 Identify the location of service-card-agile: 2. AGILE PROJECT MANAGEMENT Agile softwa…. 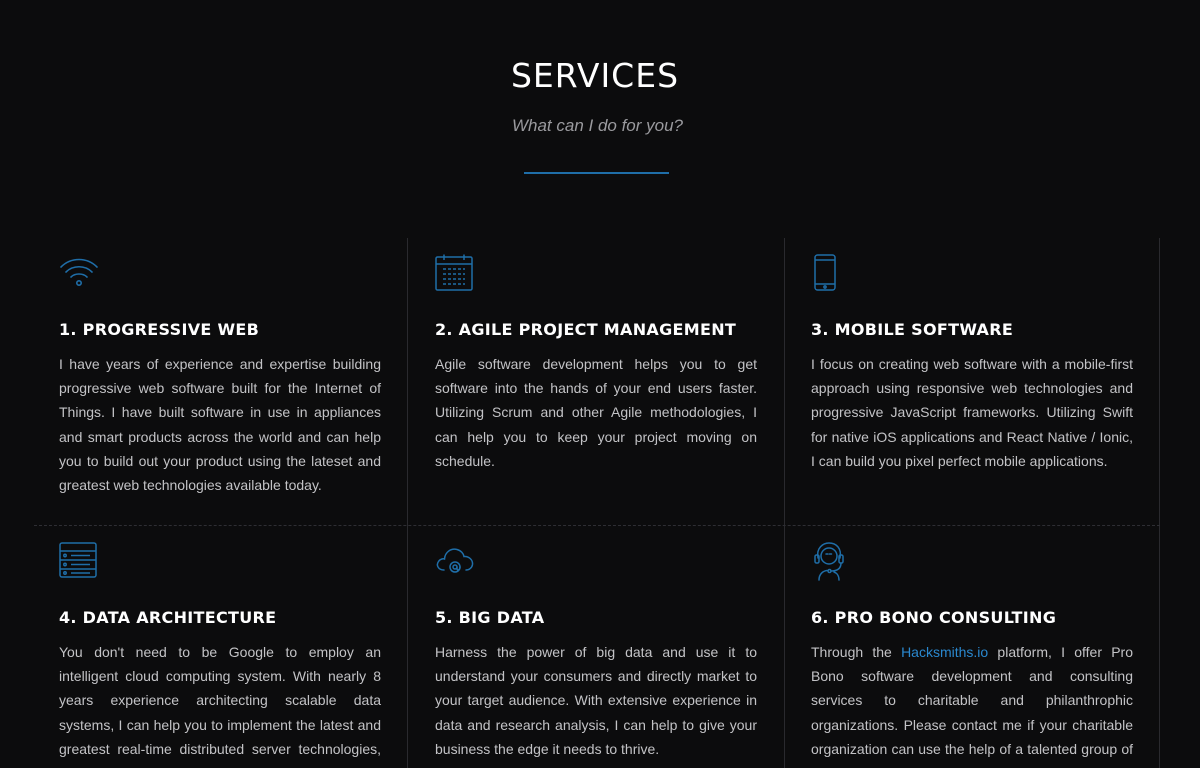
(596, 389).